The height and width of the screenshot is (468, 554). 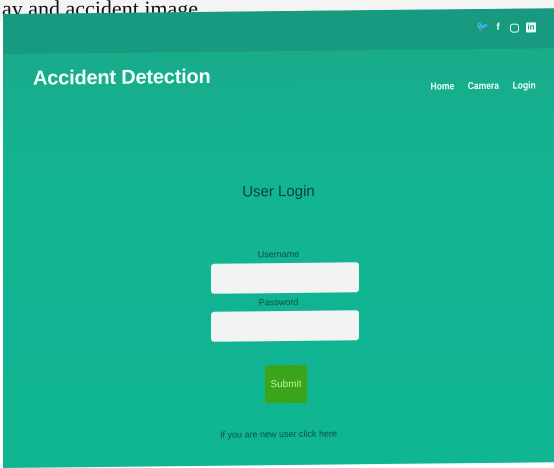 What do you see at coordinates (278, 254) in the screenshot?
I see `username-label: Username` at bounding box center [278, 254].